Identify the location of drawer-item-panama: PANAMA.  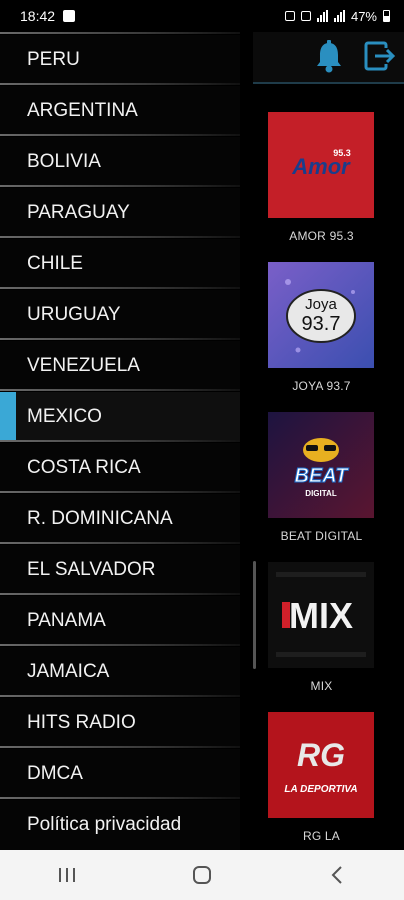
(120, 621).